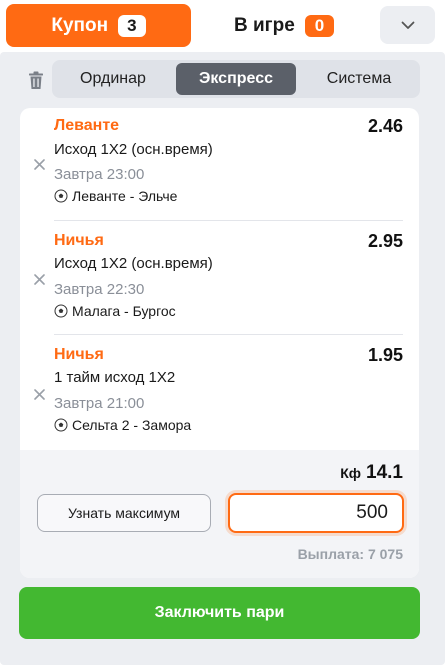 Image resolution: width=445 pixels, height=665 pixels. Describe the element at coordinates (385, 355) in the screenshot. I see `bet-odds: 1.95` at that location.